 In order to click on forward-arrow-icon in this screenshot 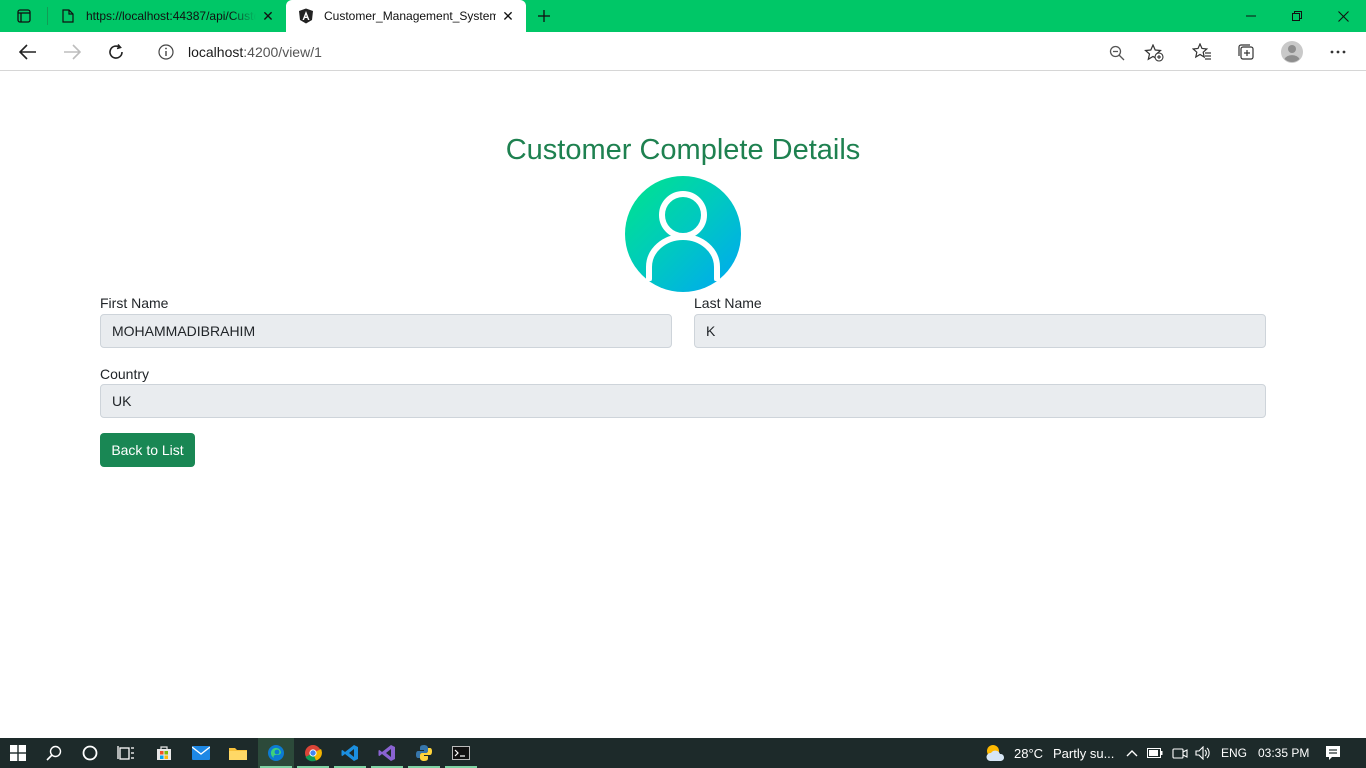, I will do `click(72, 52)`.